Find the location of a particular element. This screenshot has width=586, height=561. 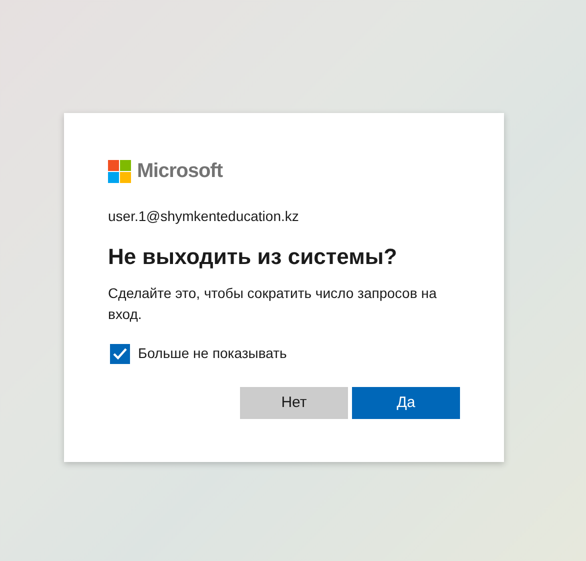

checkbox is located at coordinates (120, 354).